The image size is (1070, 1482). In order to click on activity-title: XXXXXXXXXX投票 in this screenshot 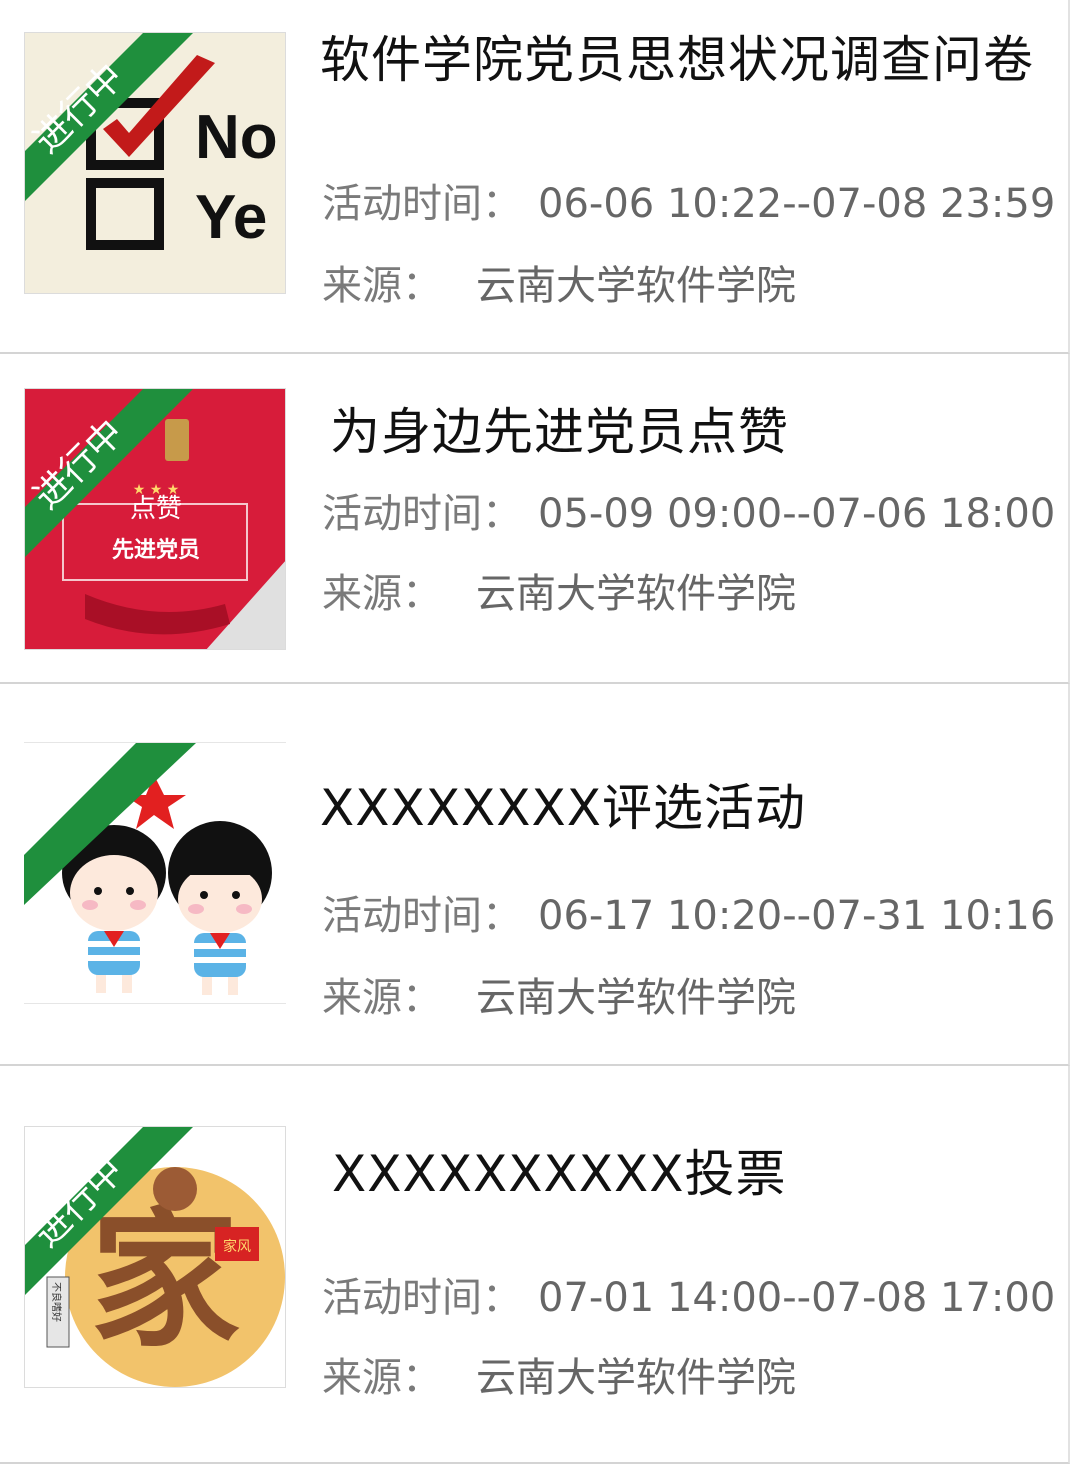, I will do `click(692, 1174)`.